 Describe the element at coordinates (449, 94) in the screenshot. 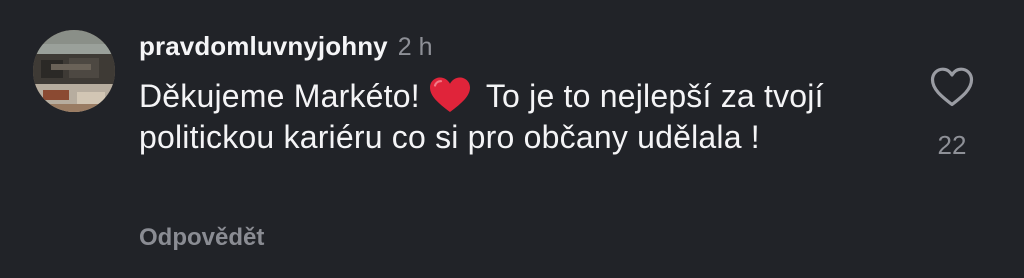

I see `red-heart-emoji-icon` at that location.